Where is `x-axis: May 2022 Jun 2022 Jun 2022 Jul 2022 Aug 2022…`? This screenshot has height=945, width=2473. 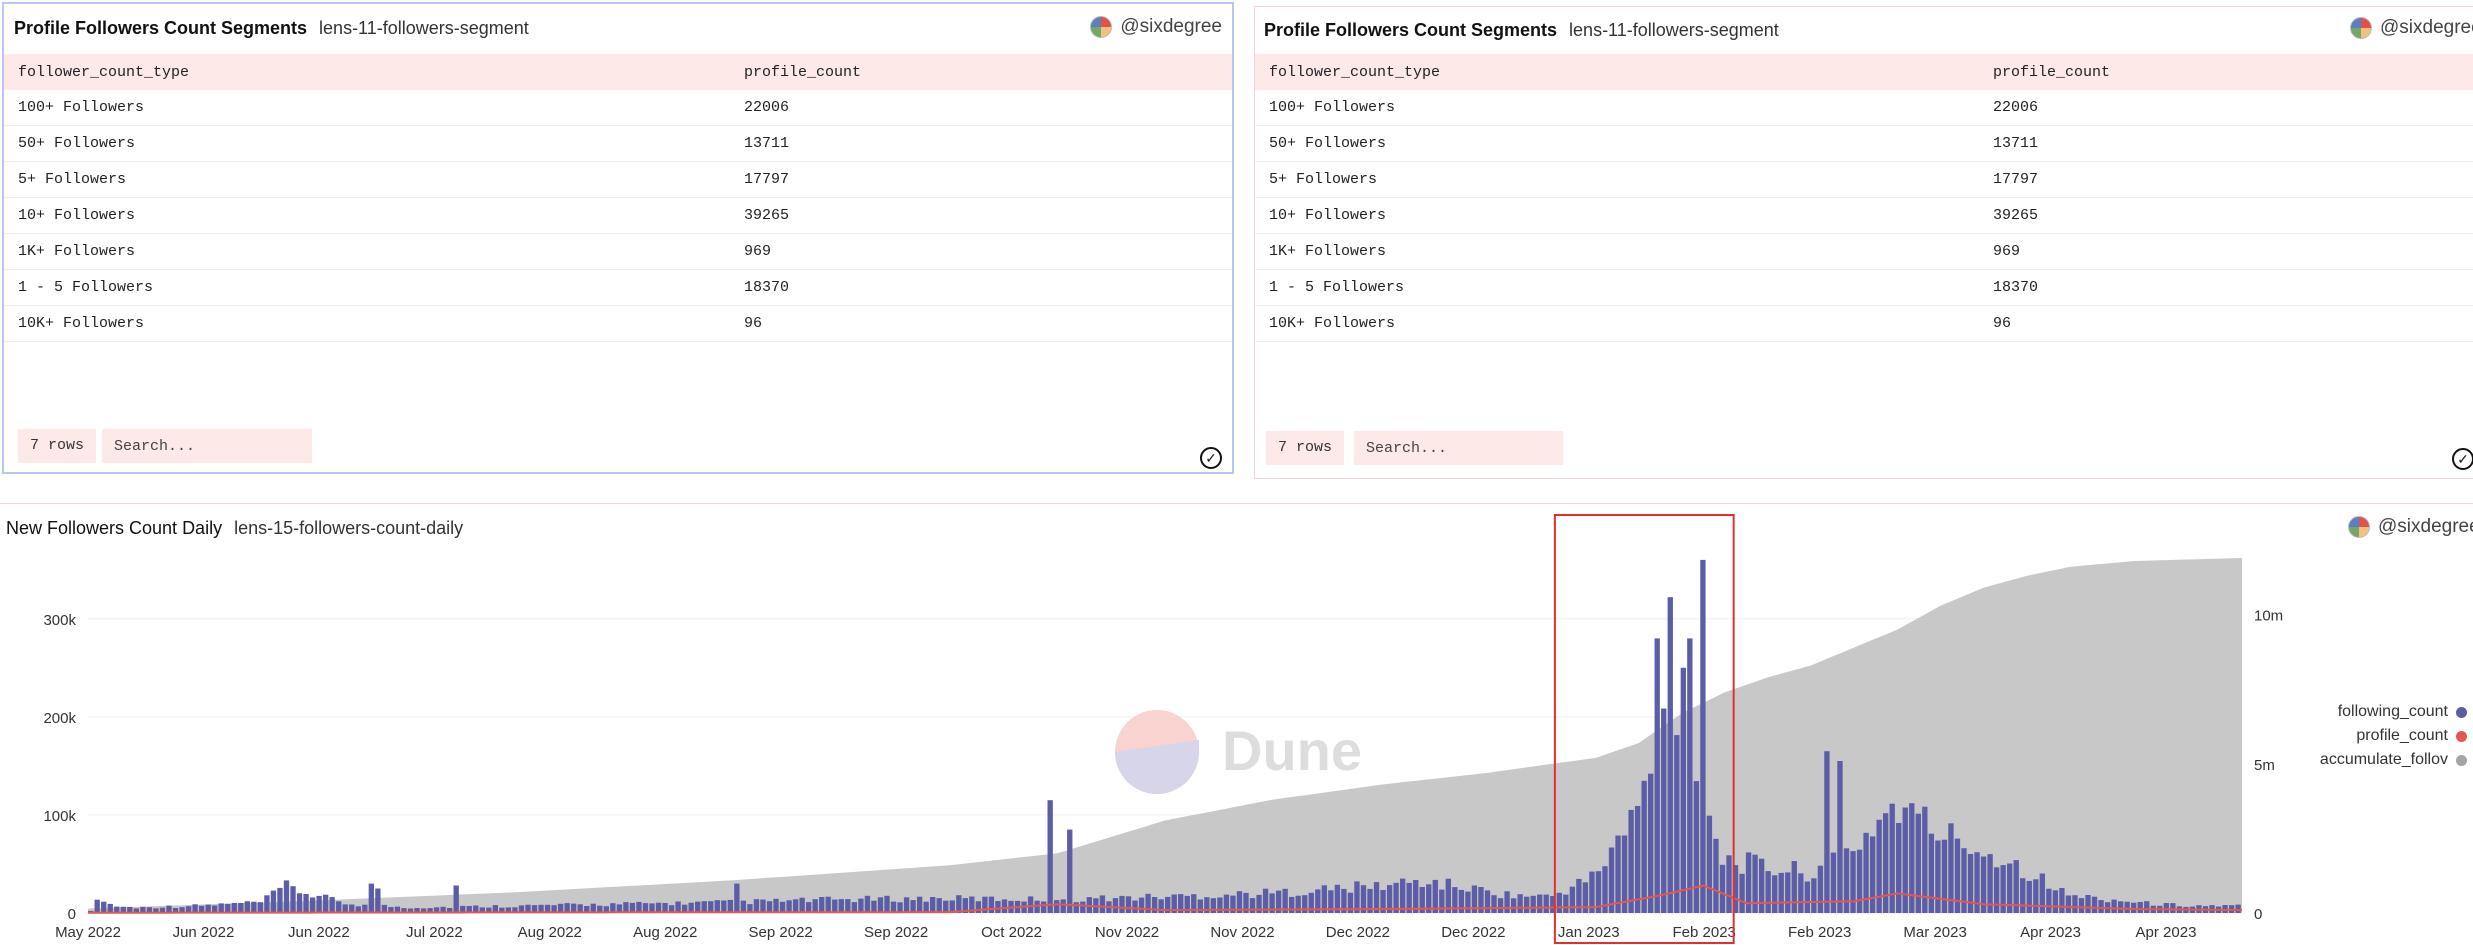
x-axis: May 2022 Jun 2022 Jun 2022 Jul 2022 Aug 2022… is located at coordinates (1125, 932).